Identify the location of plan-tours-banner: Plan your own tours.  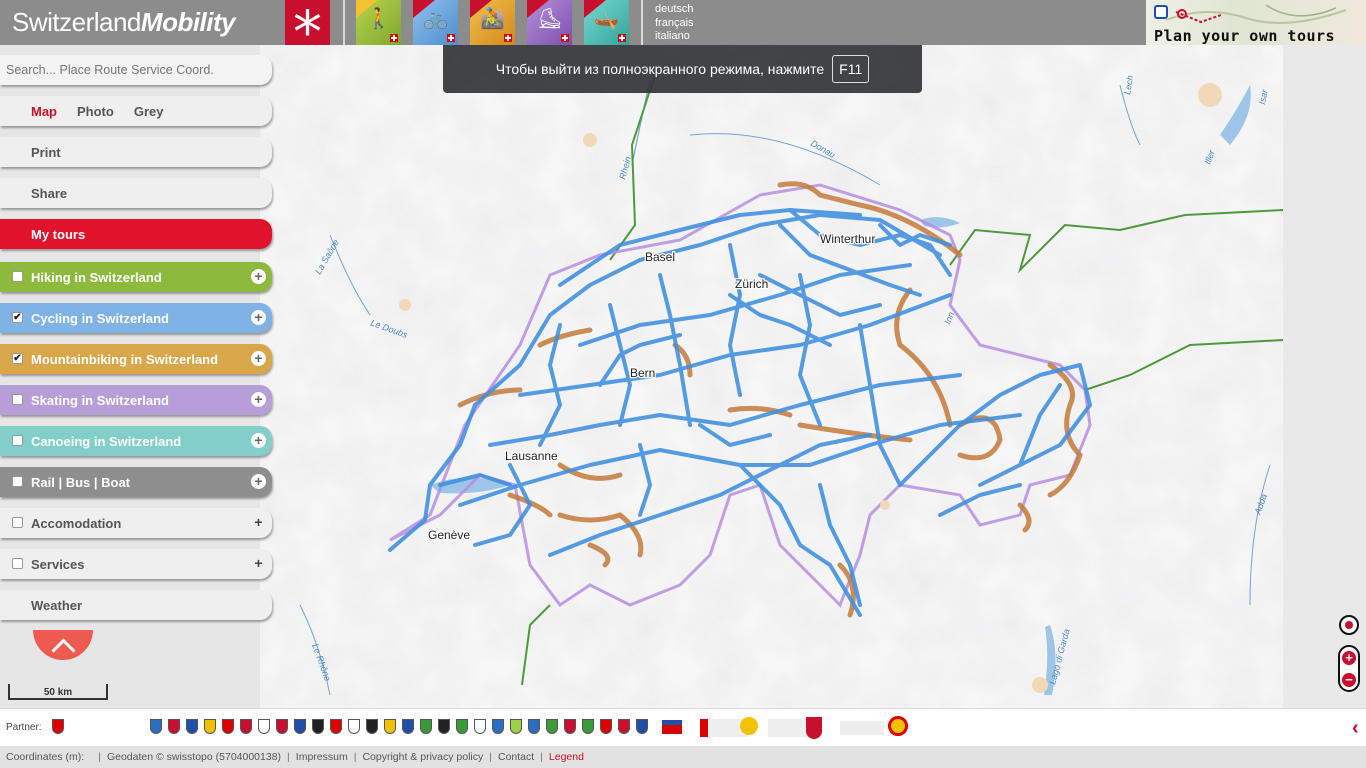
(1256, 22).